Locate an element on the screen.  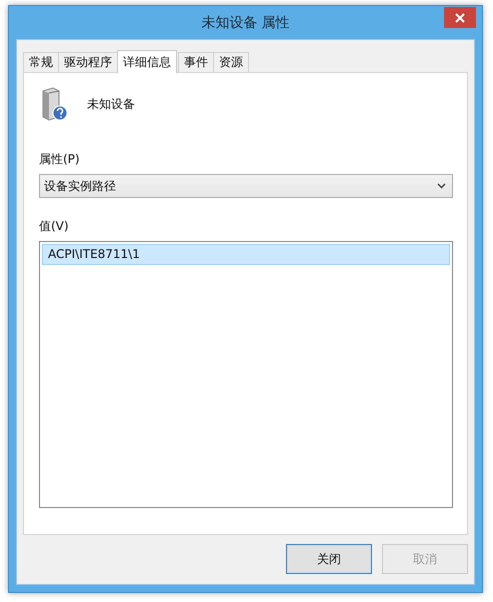
property-dropdown: 设备实例路径 is located at coordinates (246, 186).